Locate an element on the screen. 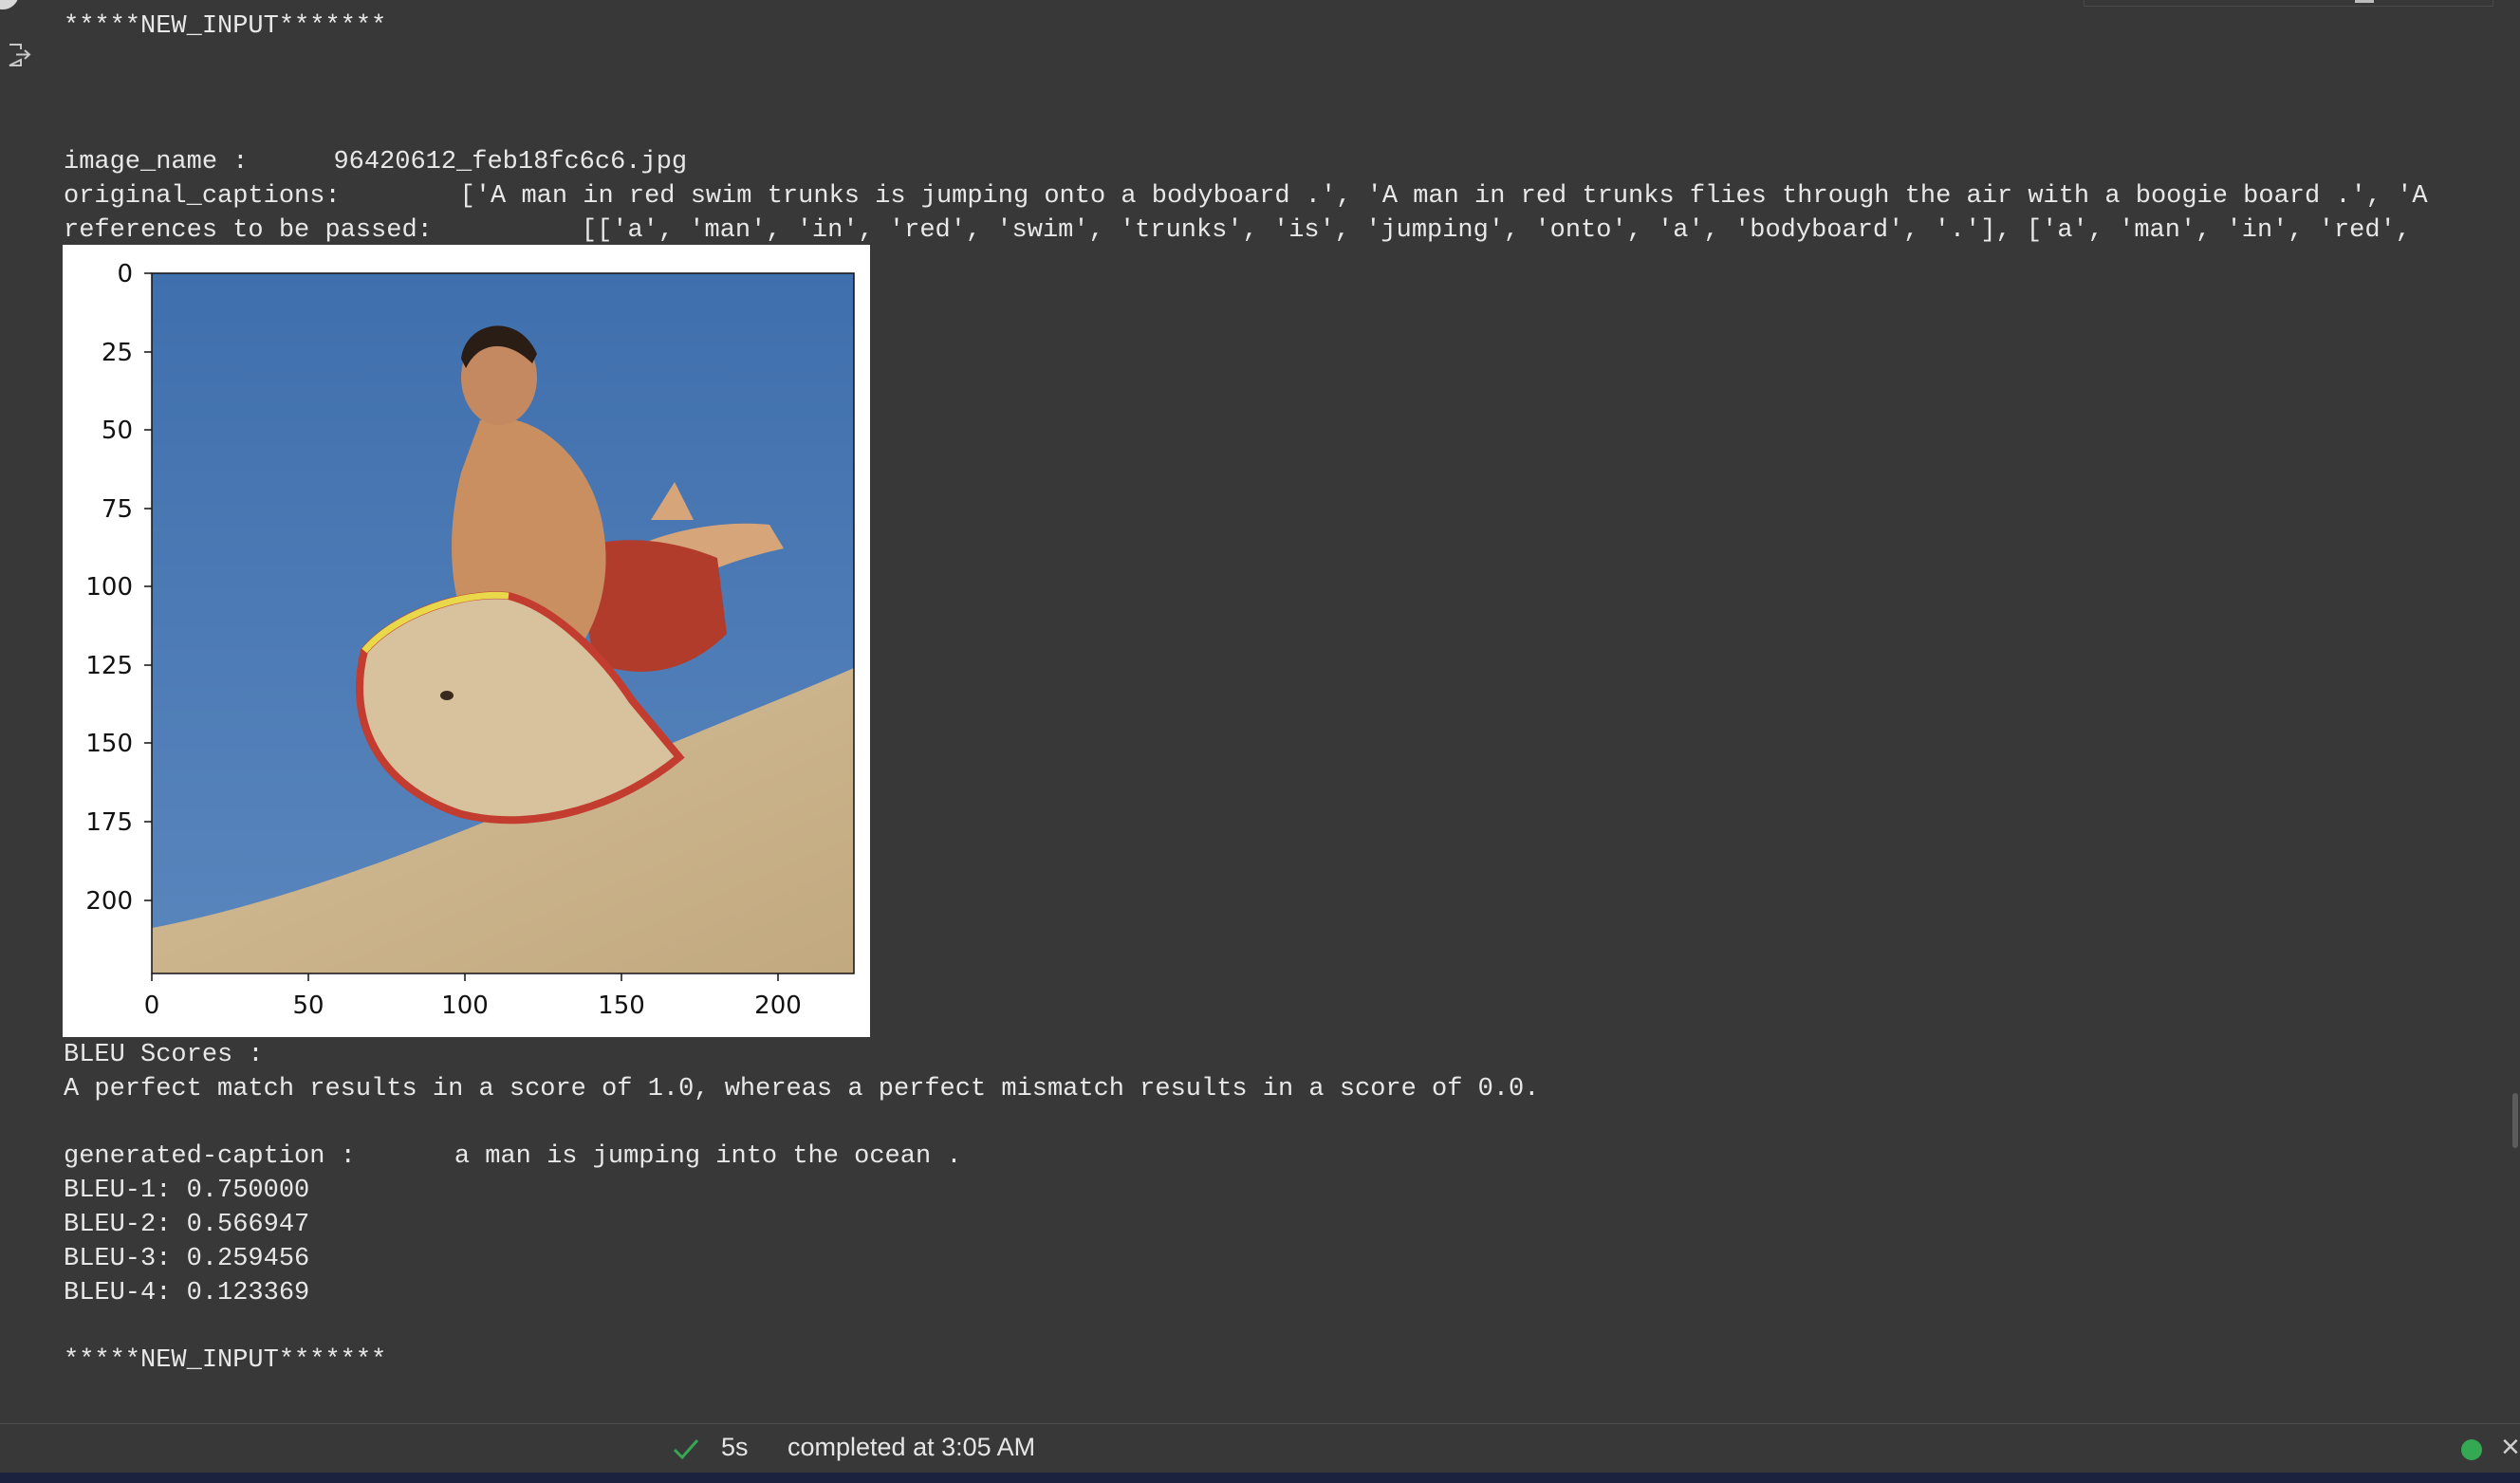 Image resolution: width=2520 pixels, height=1483 pixels. image-name-value: 96420612_feb18fc6c6.jpg is located at coordinates (511, 162).